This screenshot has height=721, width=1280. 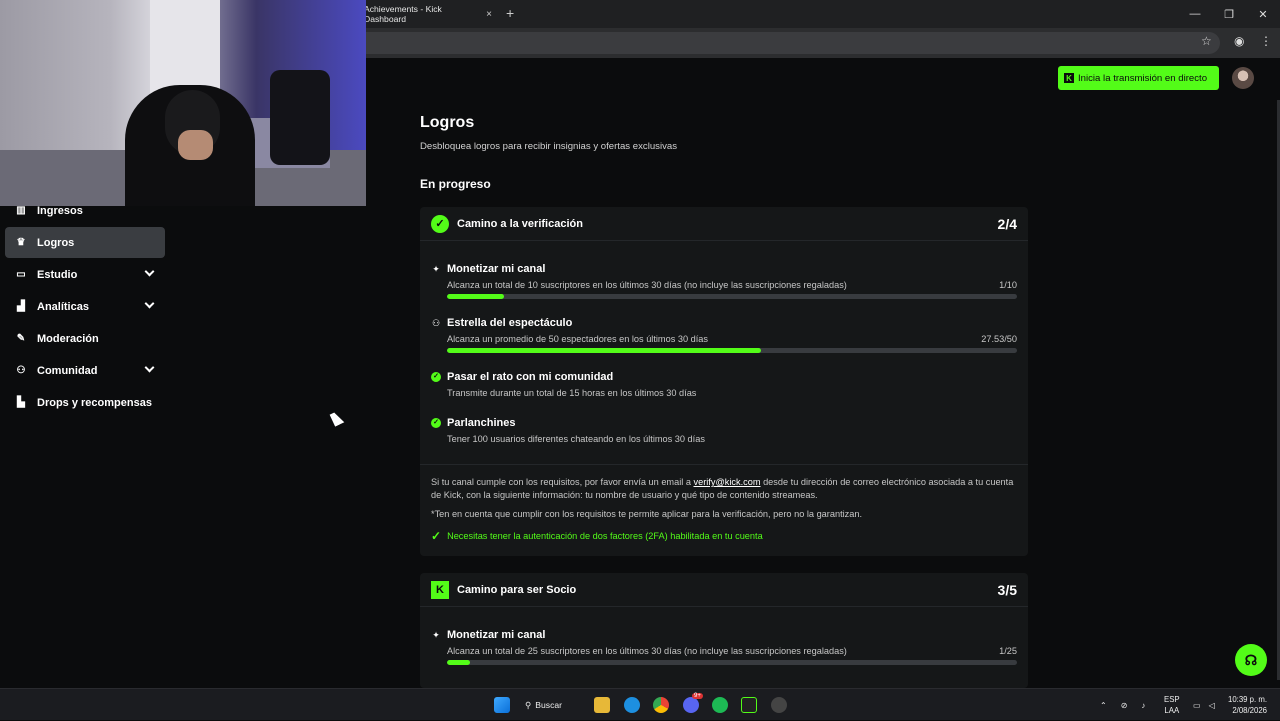 What do you see at coordinates (517, 589) in the screenshot?
I see `card-title: Camino para ser Socio` at bounding box center [517, 589].